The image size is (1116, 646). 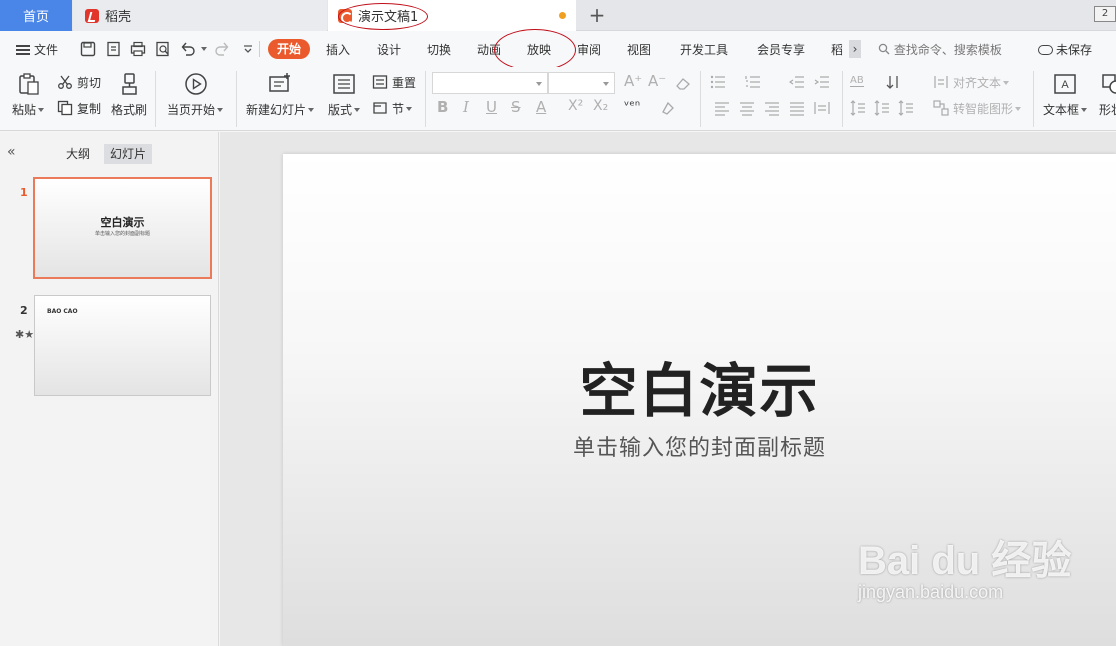 What do you see at coordinates (722, 108) in the screenshot?
I see `align-left-icon` at bounding box center [722, 108].